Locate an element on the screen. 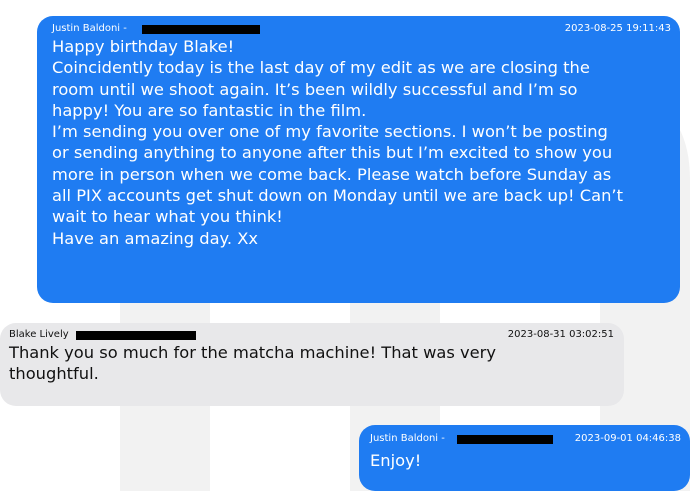 The height and width of the screenshot is (491, 690). sender-name: Blake Lively is located at coordinates (39, 334).